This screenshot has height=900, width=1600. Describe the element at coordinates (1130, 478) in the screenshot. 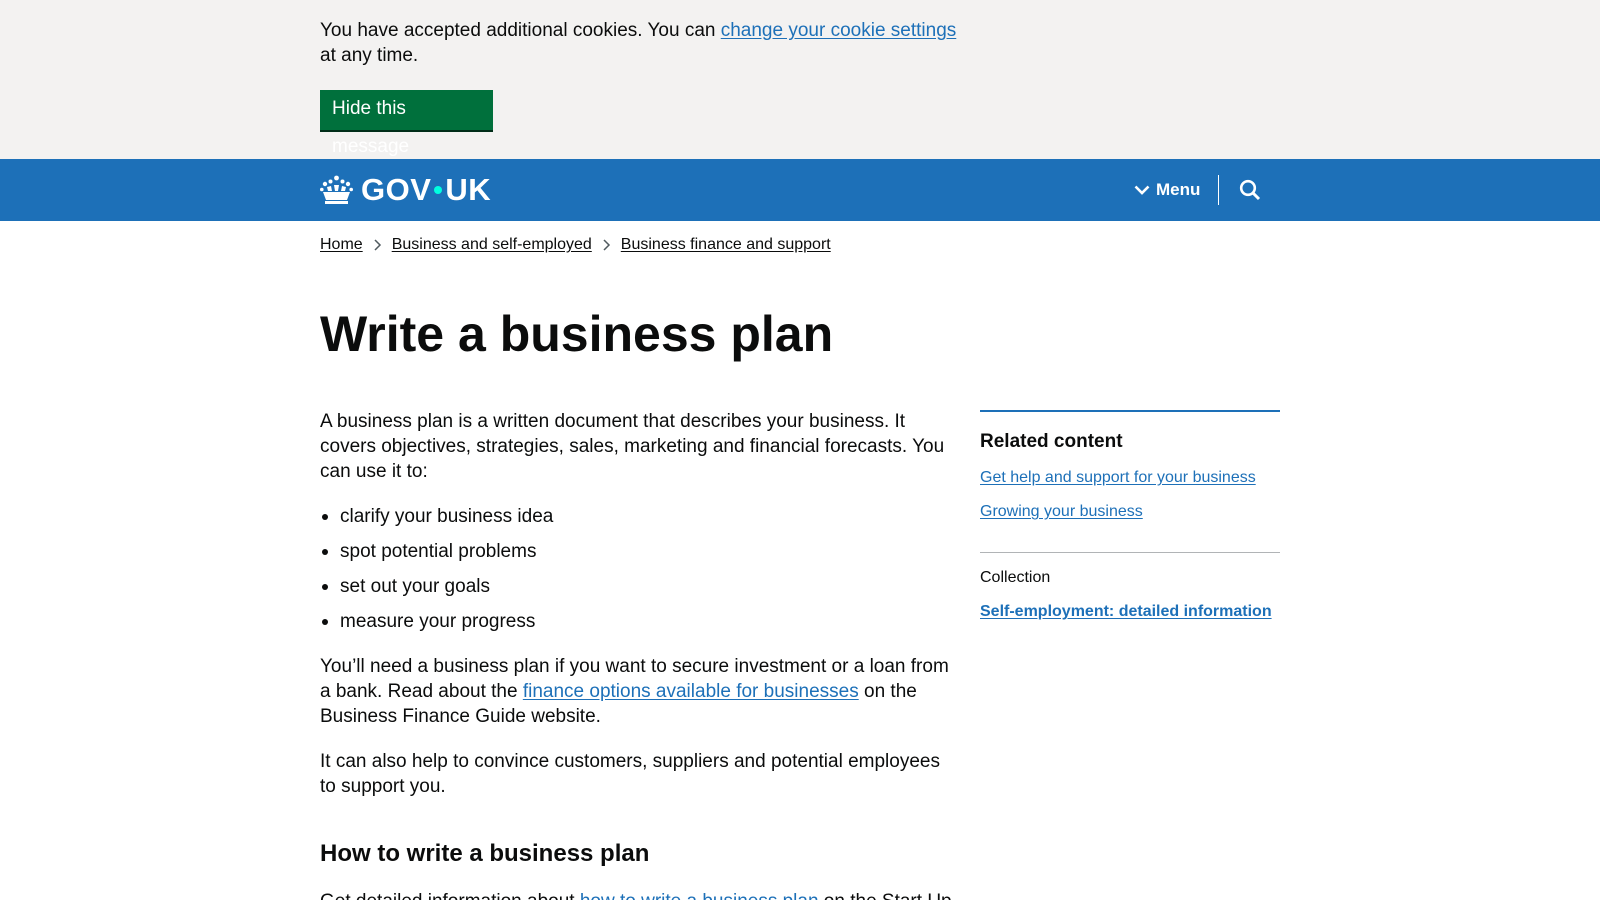

I see `related-link-help-support: Get help and support for your business` at that location.